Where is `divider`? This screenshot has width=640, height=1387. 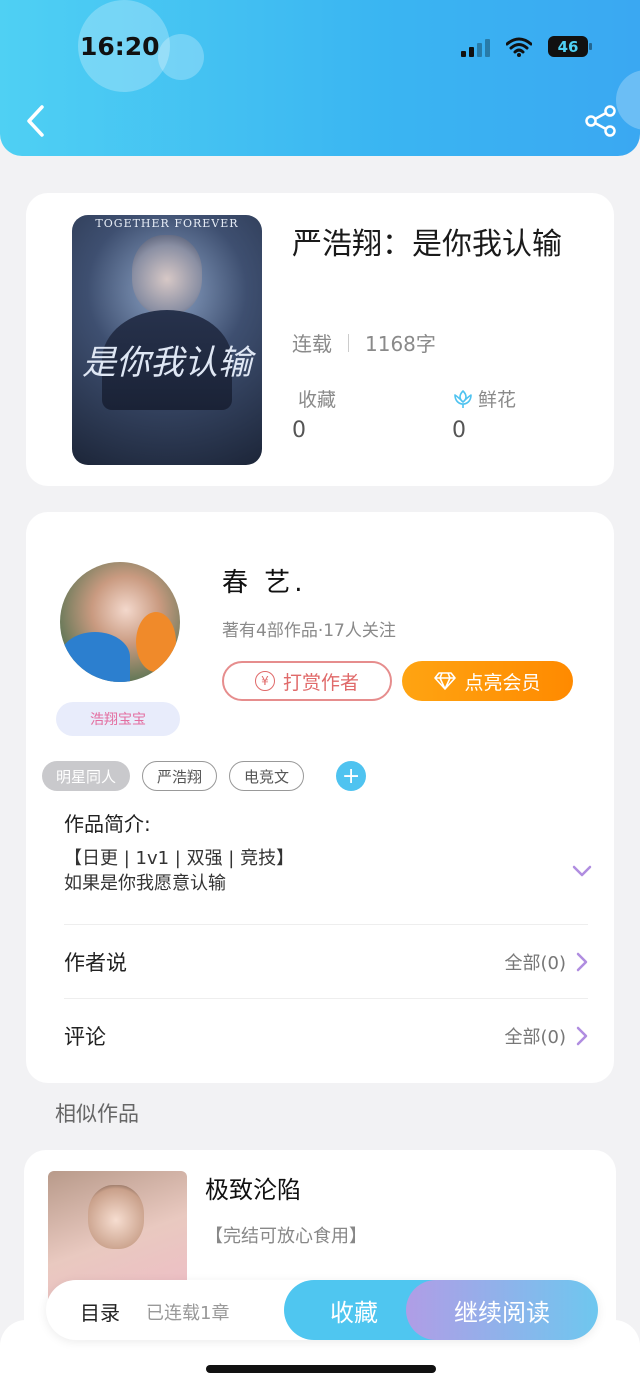
divider is located at coordinates (348, 342).